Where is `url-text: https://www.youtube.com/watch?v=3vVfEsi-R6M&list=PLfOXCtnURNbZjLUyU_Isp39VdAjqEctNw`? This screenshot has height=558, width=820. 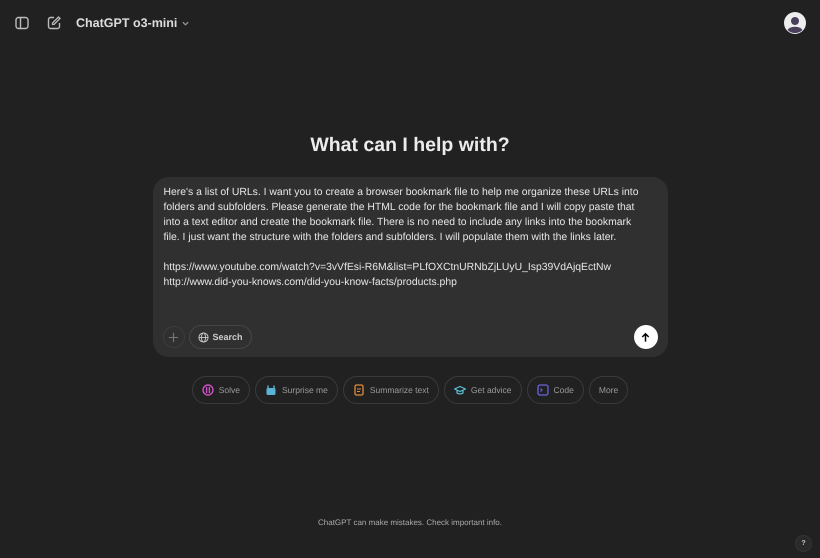 url-text: https://www.youtube.com/watch?v=3vVfEsi-R6M&list=PLfOXCtnURNbZjLUyU_Isp39VdAjqEctNw is located at coordinates (388, 268).